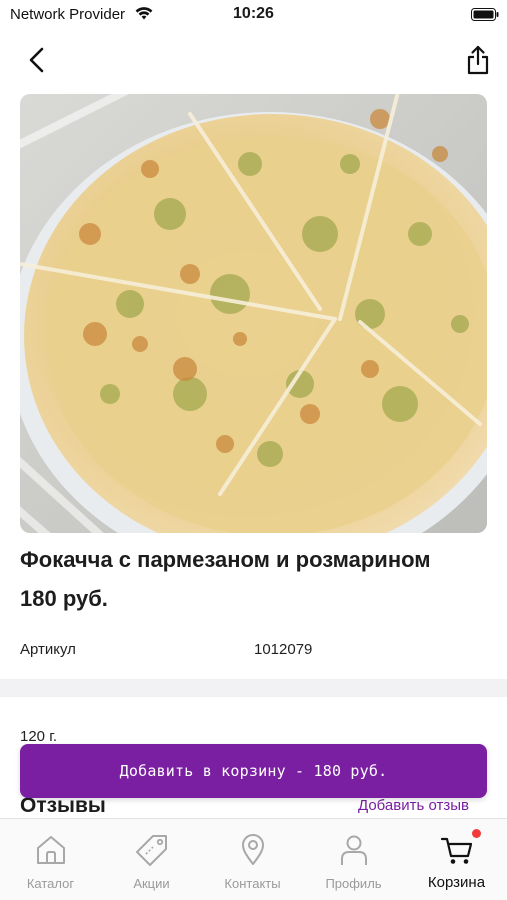 Image resolution: width=507 pixels, height=900 pixels. I want to click on home-icon, so click(50, 850).